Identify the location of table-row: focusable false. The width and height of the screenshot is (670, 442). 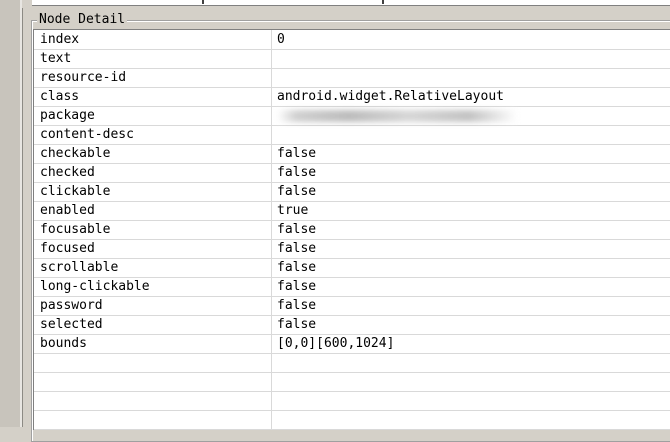
(352, 230).